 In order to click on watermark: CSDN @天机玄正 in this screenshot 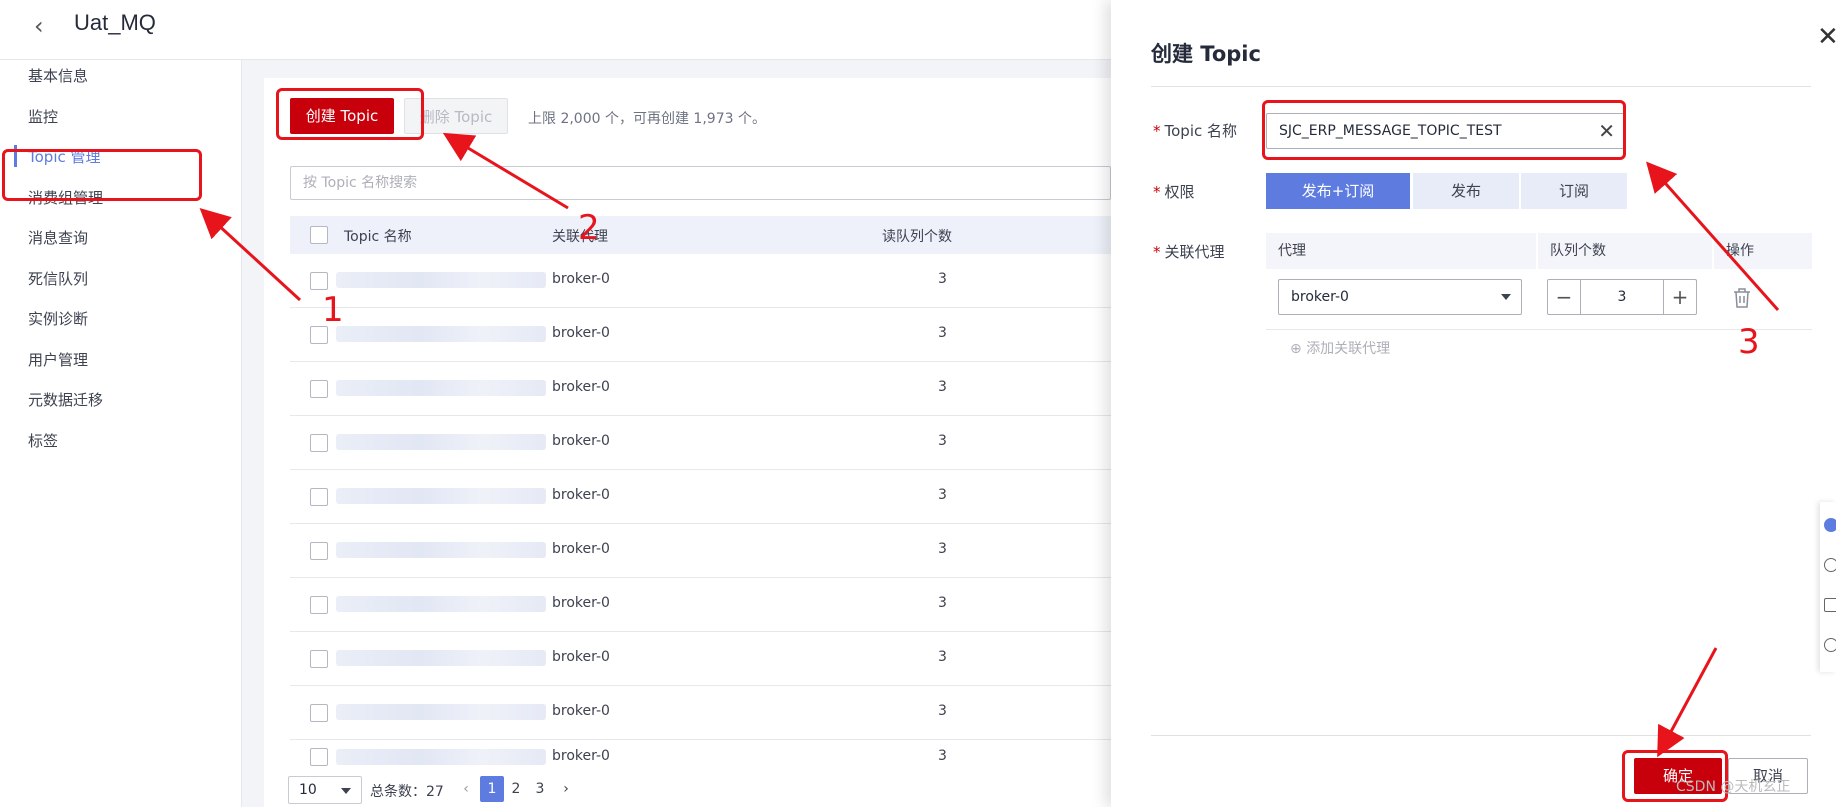, I will do `click(1733, 787)`.